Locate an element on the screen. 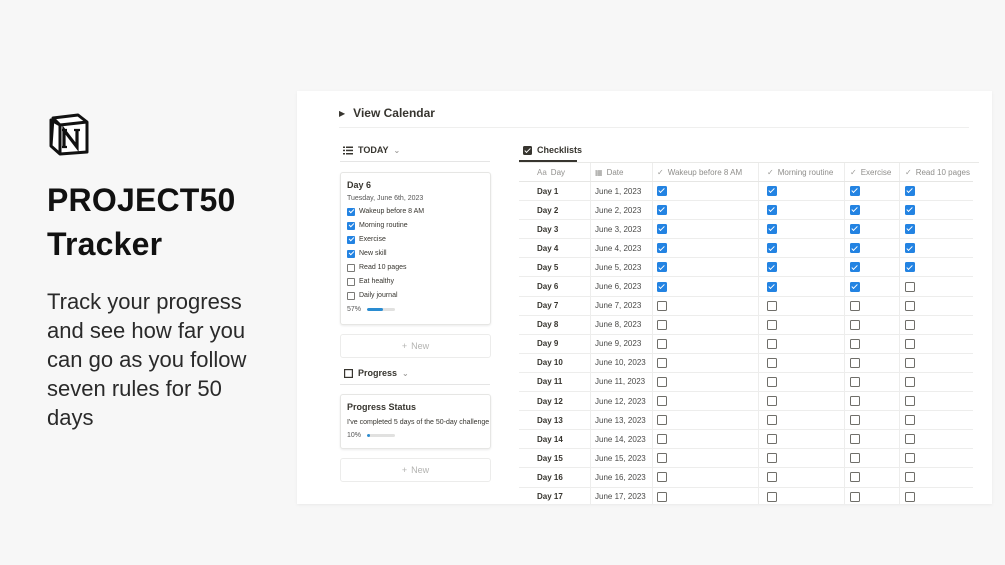 The height and width of the screenshot is (565, 1005). day-cell: Day 11 is located at coordinates (555, 382).